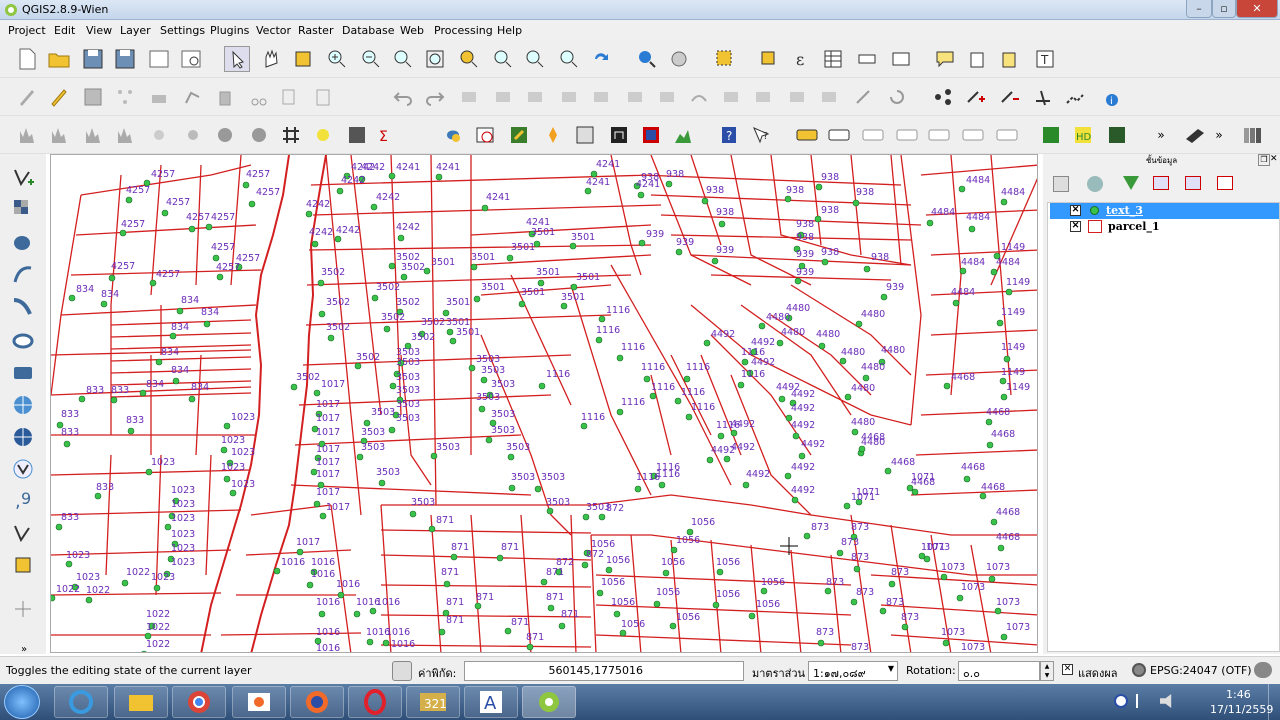 Image resolution: width=1280 pixels, height=720 pixels. I want to click on layer-checkbox: ✕, so click(1075, 226).